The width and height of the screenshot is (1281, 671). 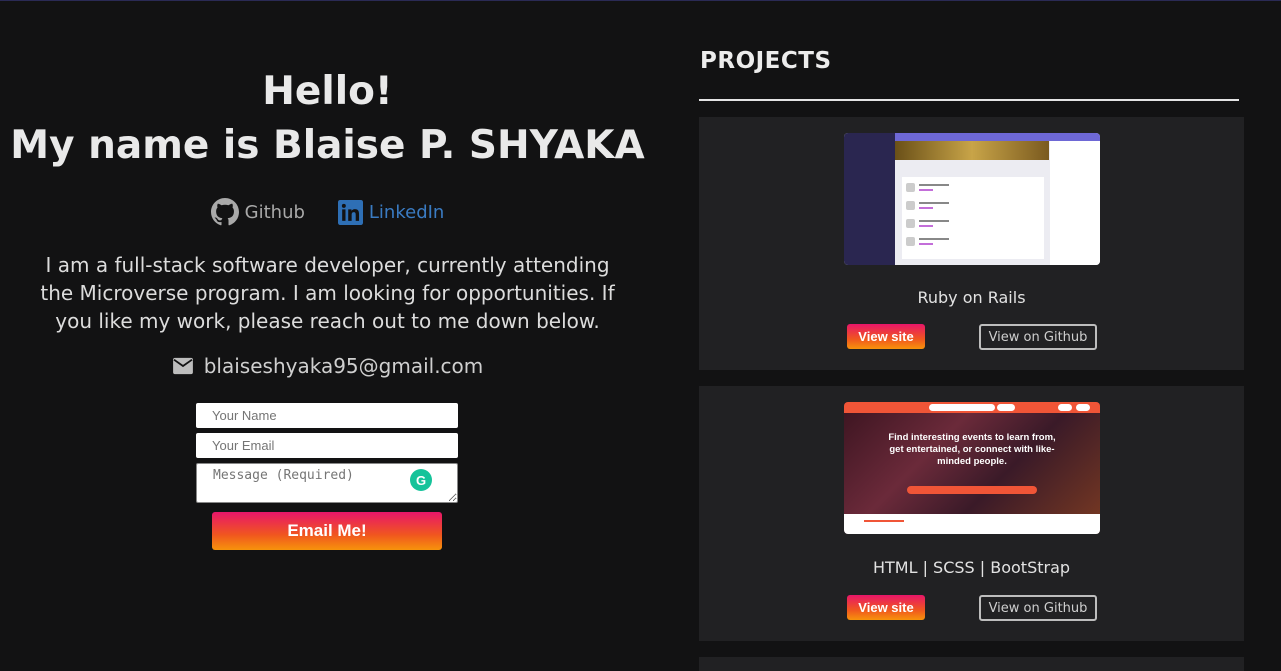 I want to click on contact-email: blaiseshyaka95@gmail.com, so click(x=344, y=366).